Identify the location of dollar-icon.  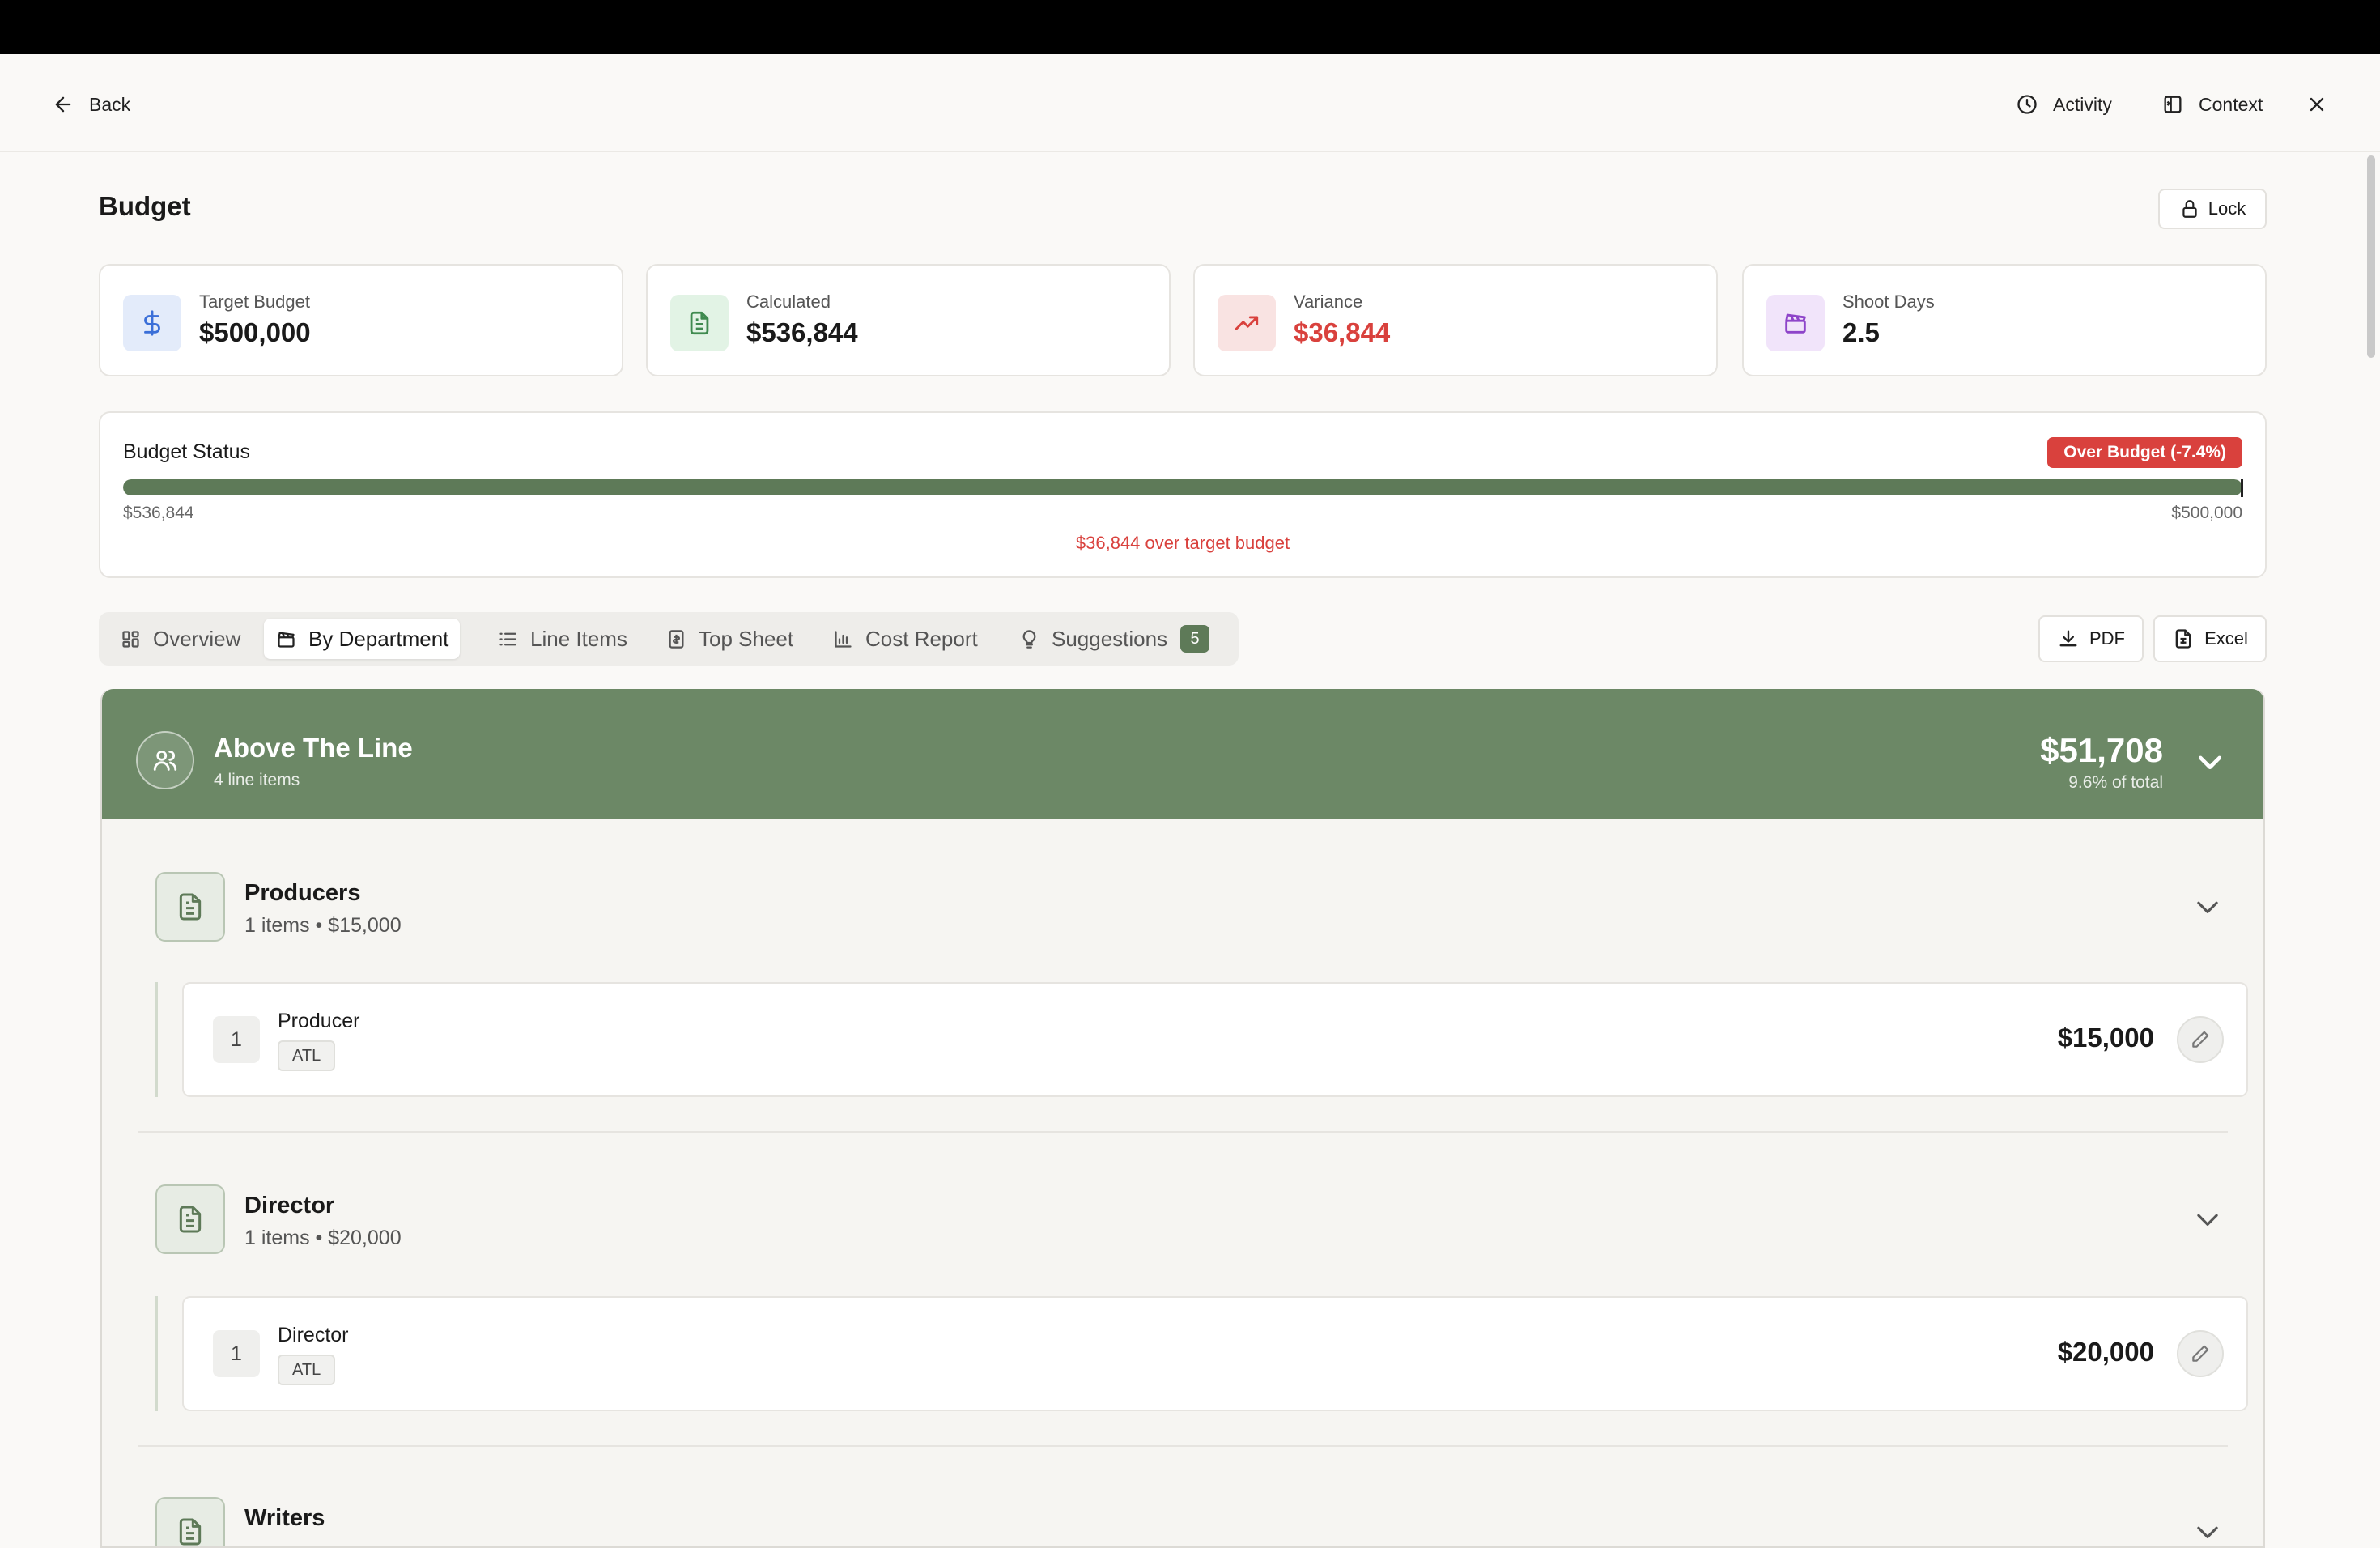
(152, 323).